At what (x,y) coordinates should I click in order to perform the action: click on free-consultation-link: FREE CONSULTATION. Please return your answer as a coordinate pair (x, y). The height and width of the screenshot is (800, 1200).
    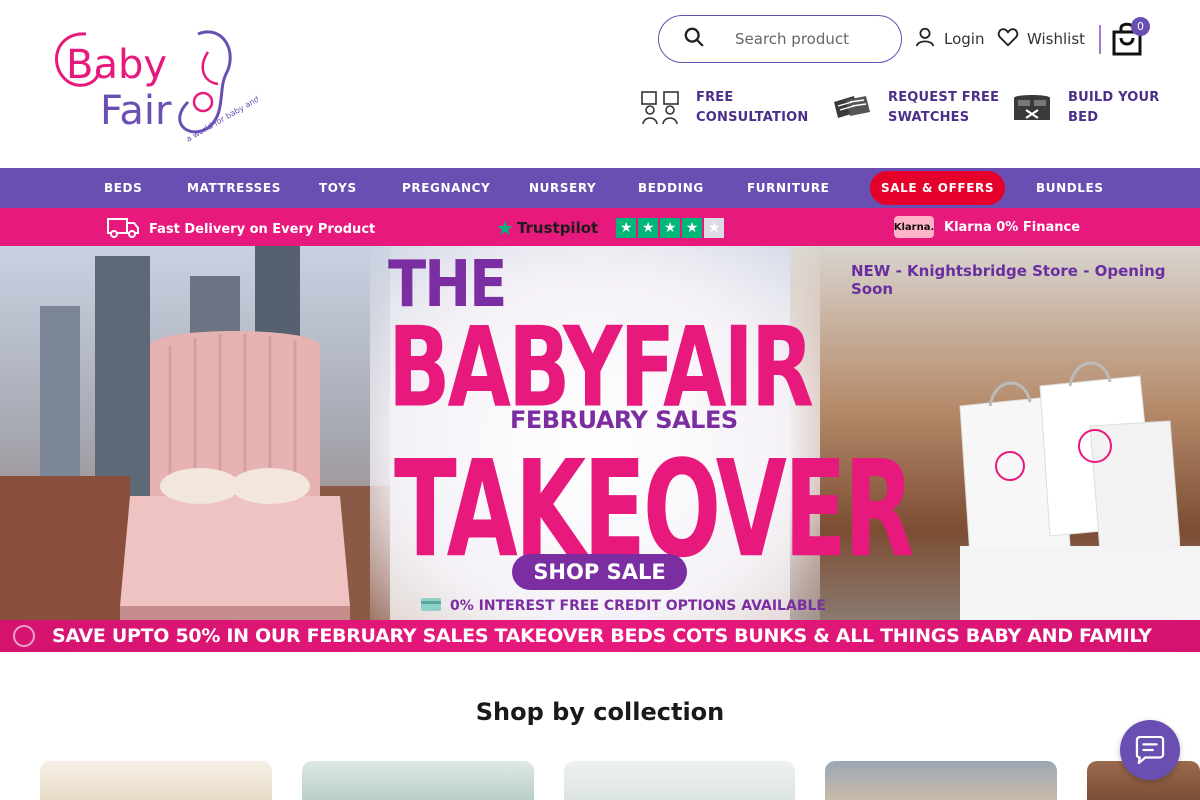
    Looking at the image, I should click on (724, 108).